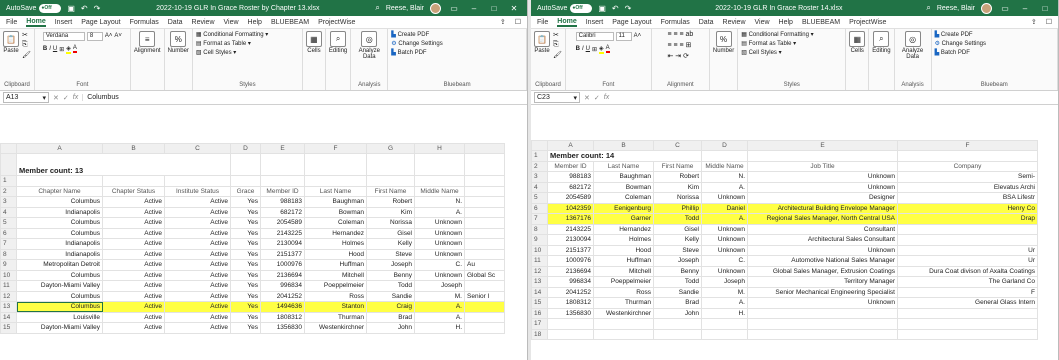 The height and width of the screenshot is (360, 1059). Describe the element at coordinates (623, 303) in the screenshot. I see `table-cell: Thurman` at that location.